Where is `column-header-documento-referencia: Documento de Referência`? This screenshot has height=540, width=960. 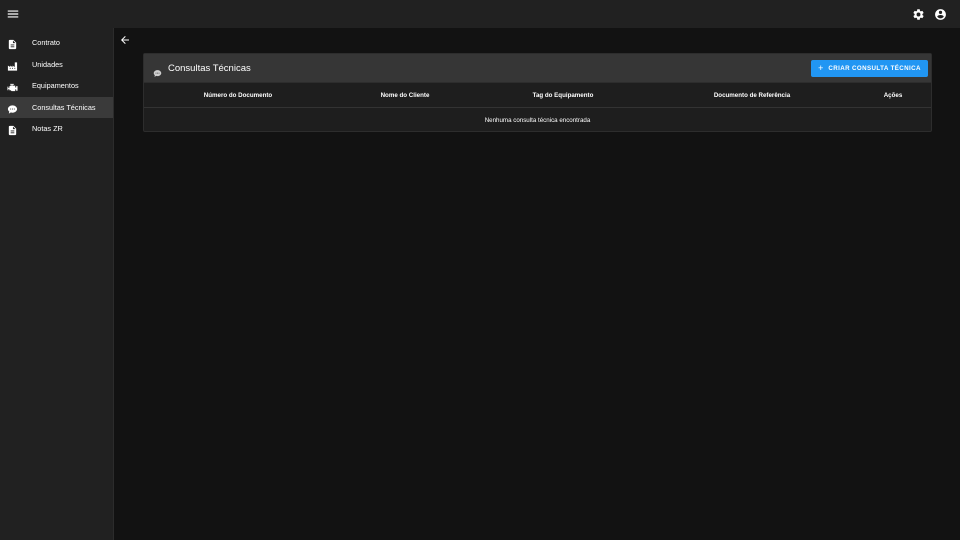 column-header-documento-referencia: Documento de Referência is located at coordinates (752, 95).